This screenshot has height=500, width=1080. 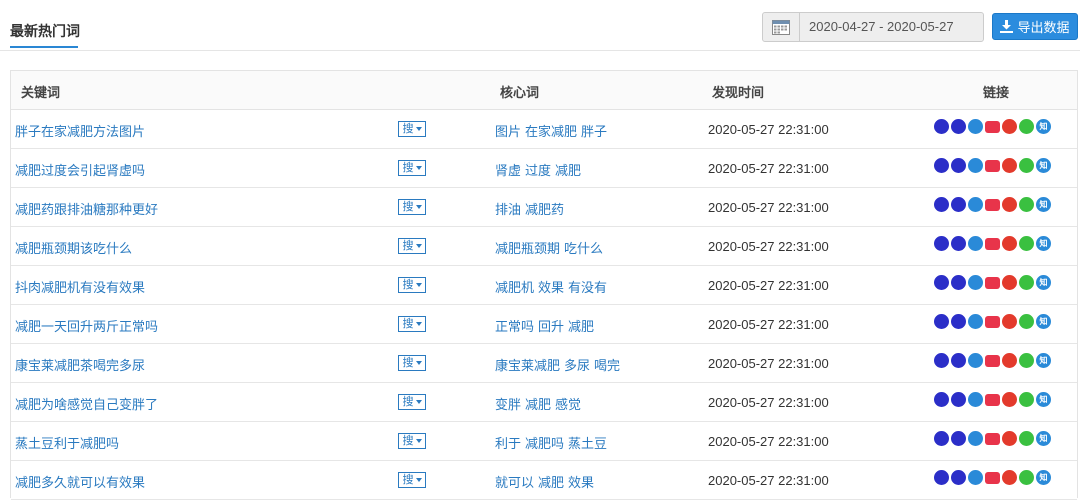 I want to click on keyword-link: 抖肉减肥机有没有效果, so click(x=80, y=286).